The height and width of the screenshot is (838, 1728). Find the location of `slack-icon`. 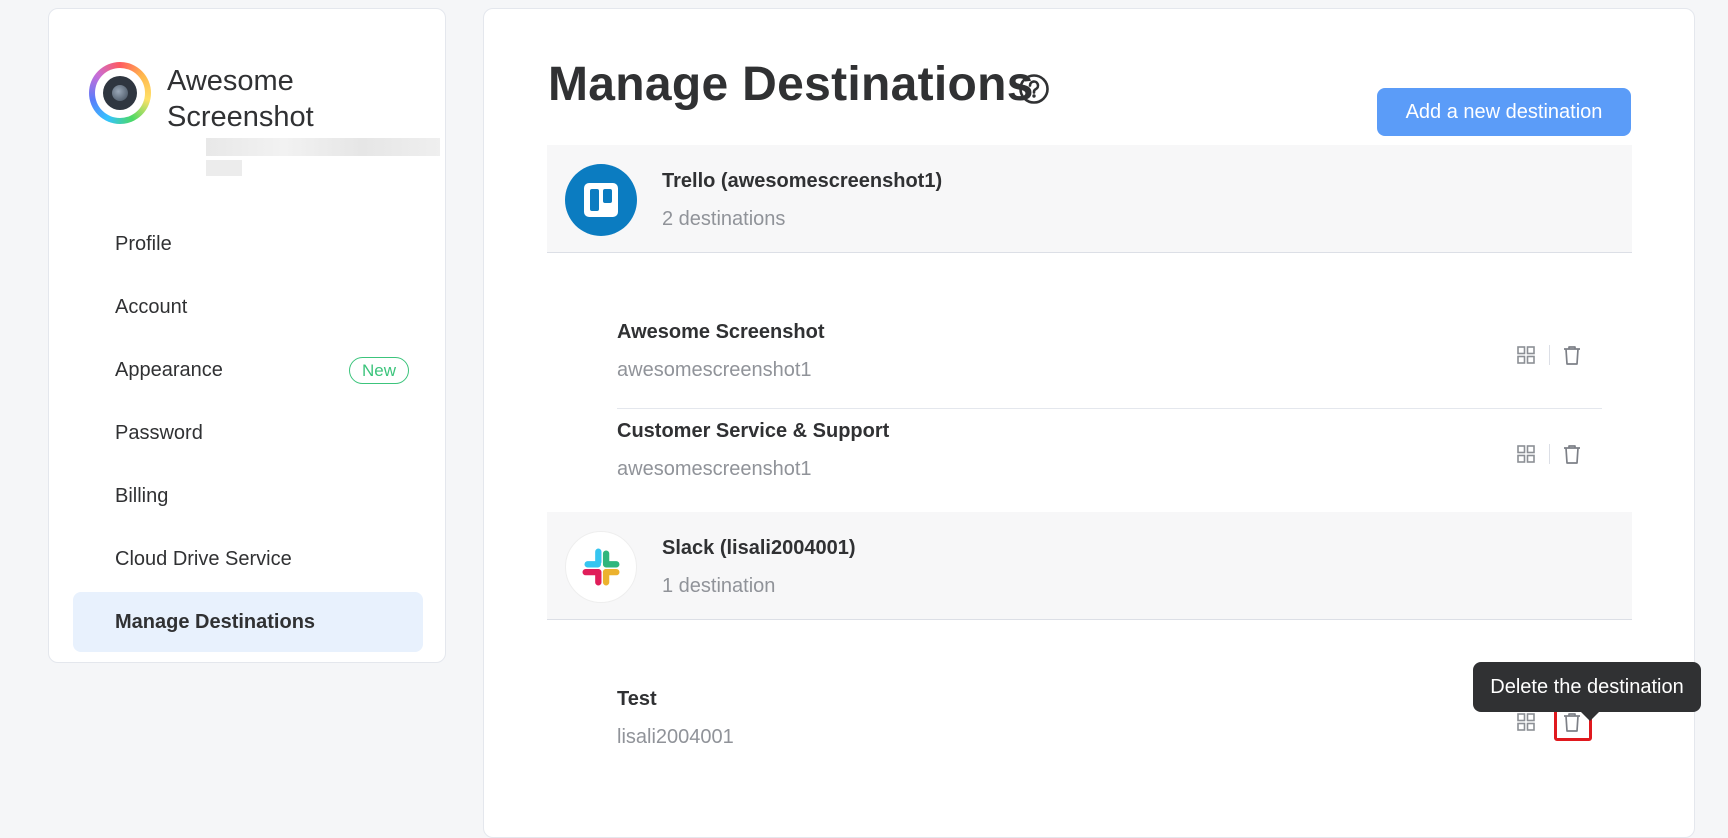

slack-icon is located at coordinates (601, 567).